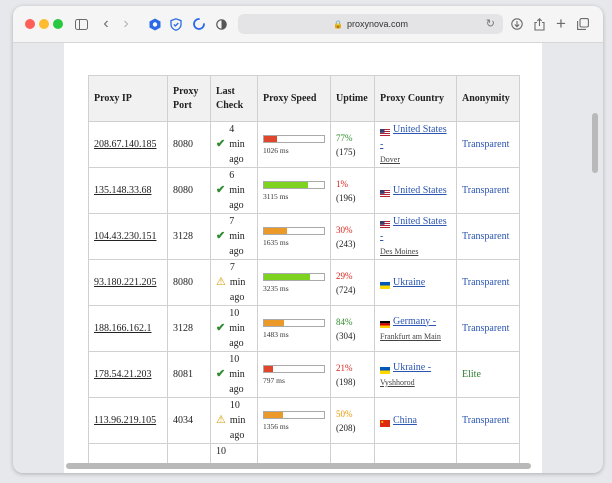  Describe the element at coordinates (415, 454) in the screenshot. I see `proxy-country-cell` at that location.